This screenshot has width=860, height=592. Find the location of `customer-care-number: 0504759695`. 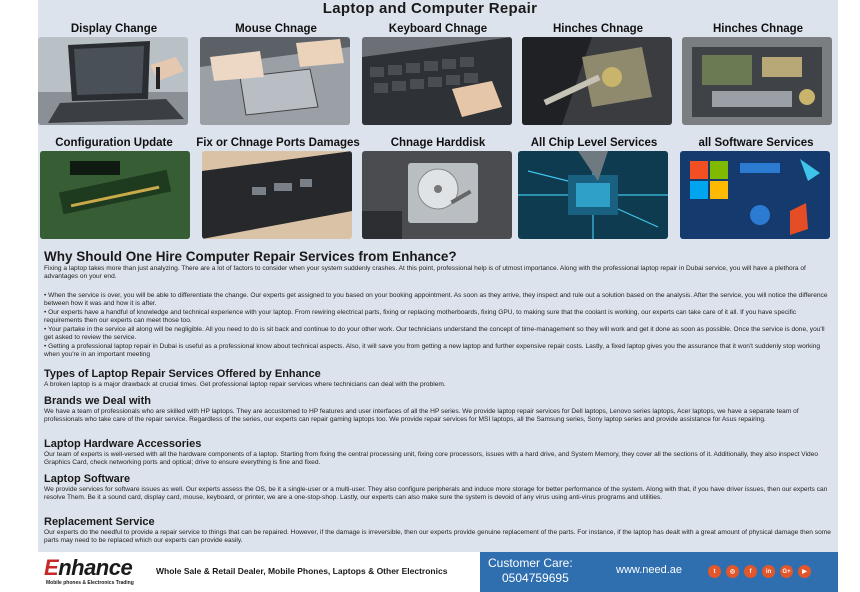

customer-care-number: 0504759695 is located at coordinates (535, 578).